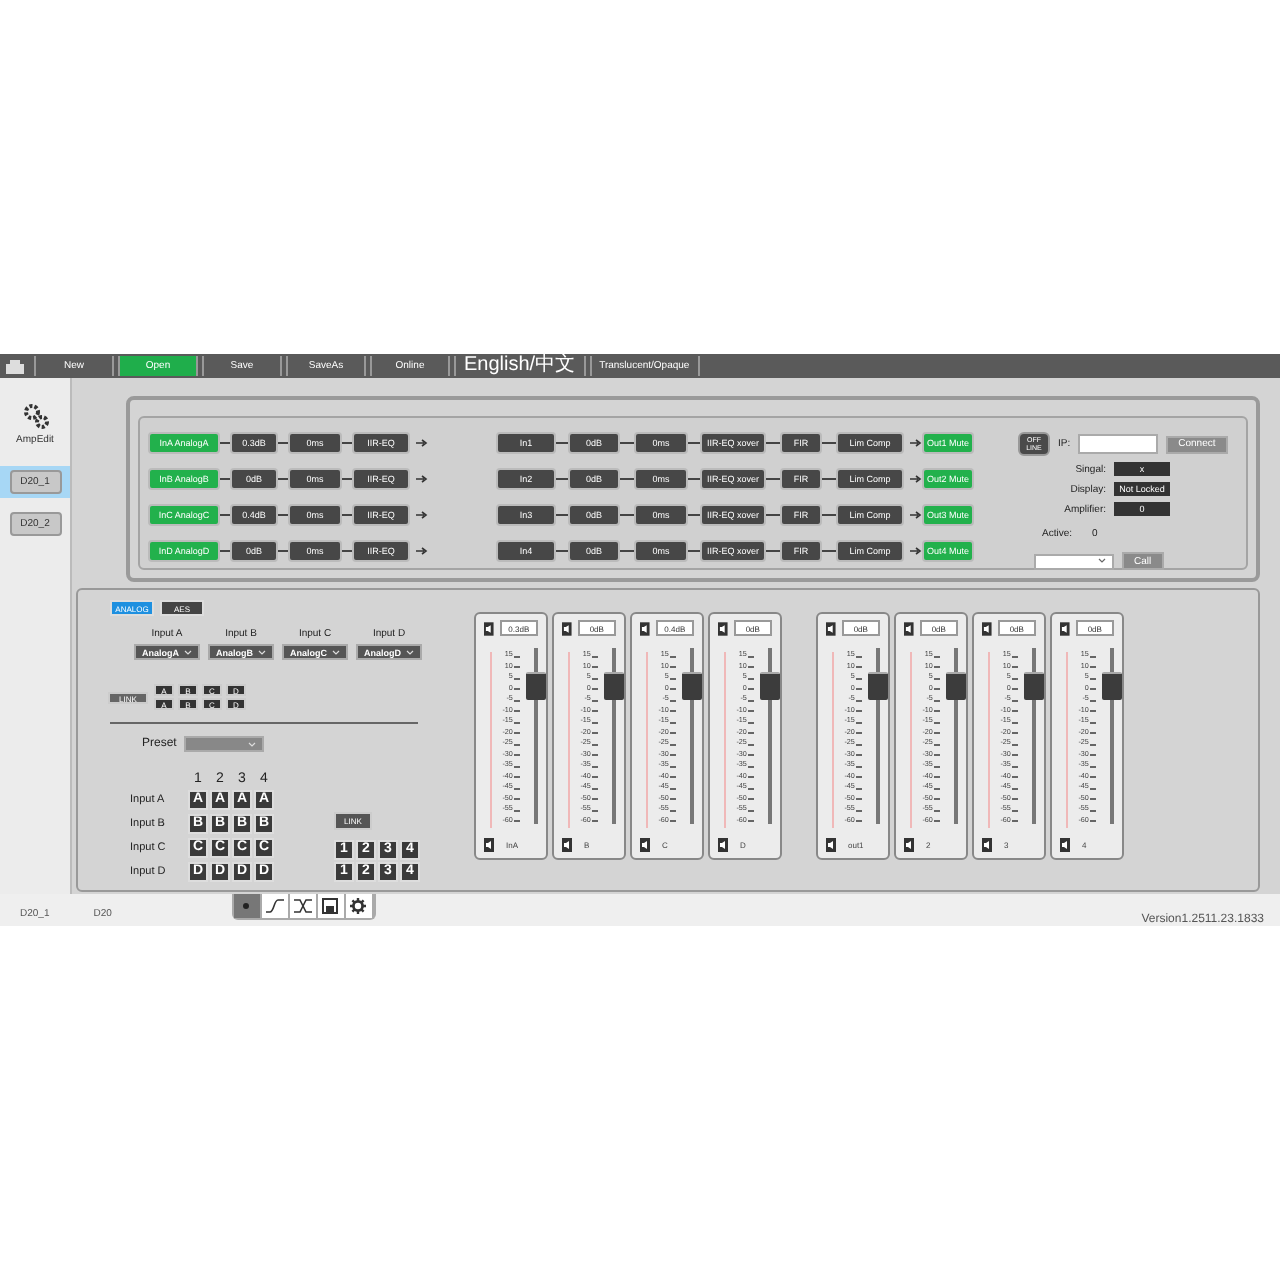 This screenshot has height=1280, width=1280. Describe the element at coordinates (1118, 444) in the screenshot. I see `ip-field` at that location.